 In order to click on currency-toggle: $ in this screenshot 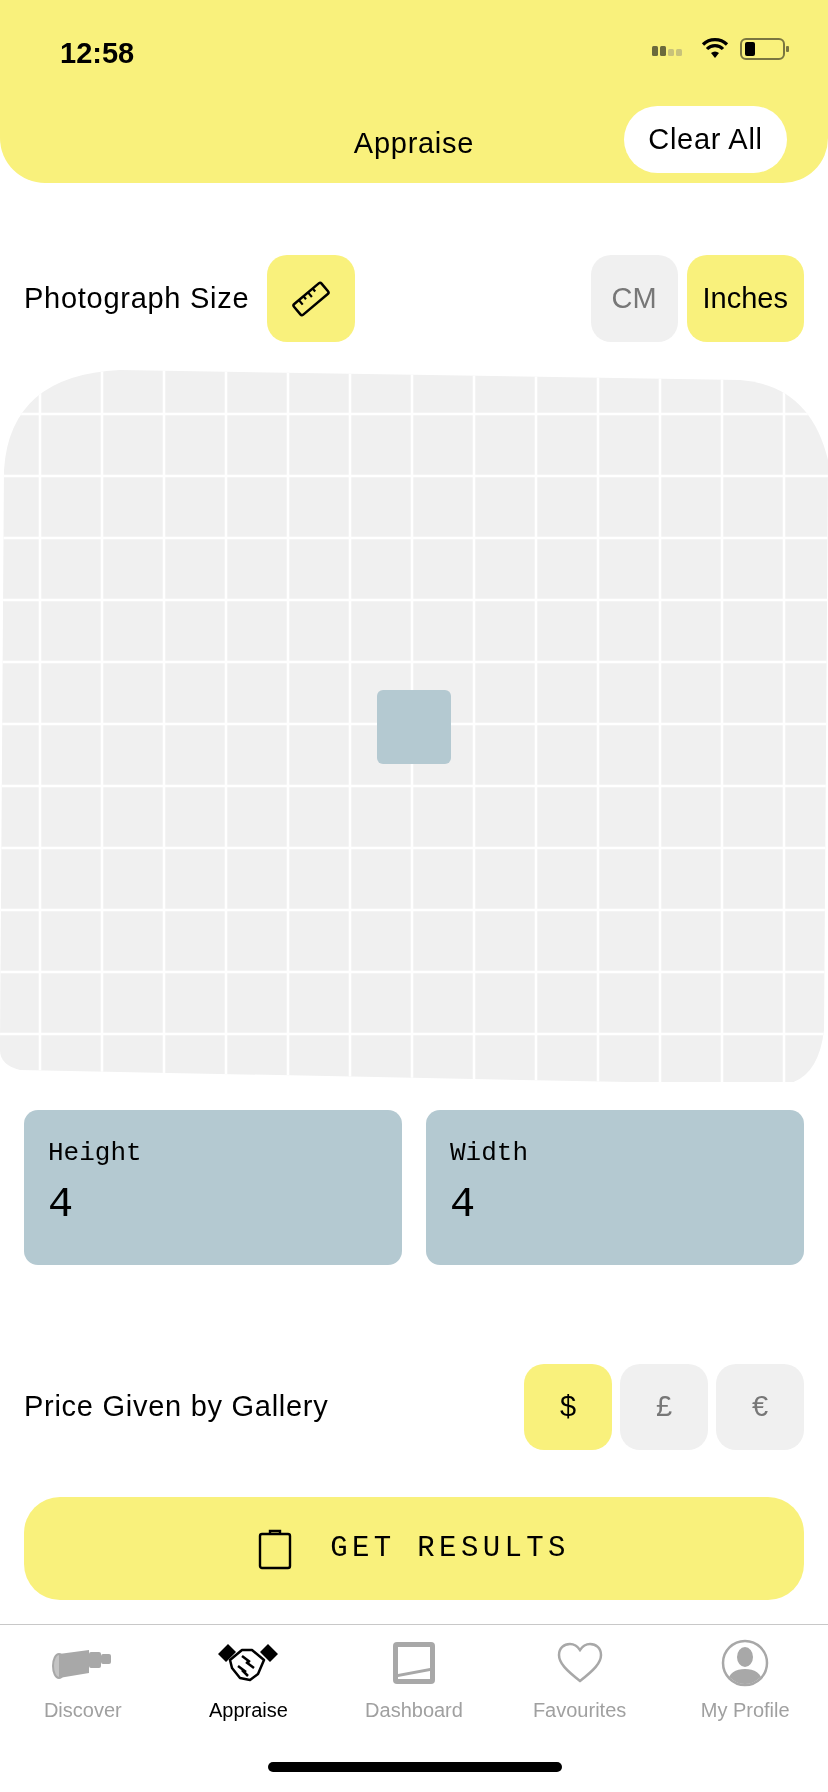, I will do `click(568, 1407)`.